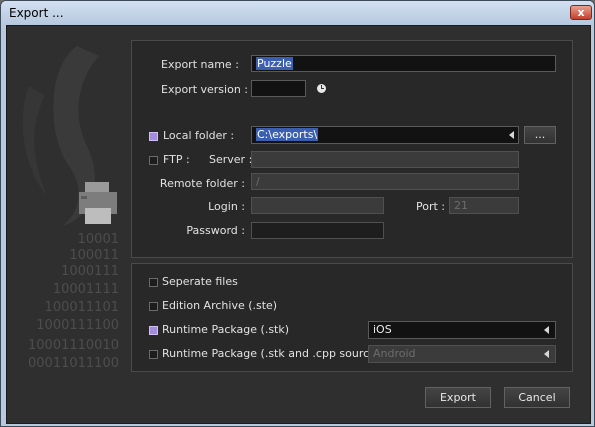 The height and width of the screenshot is (427, 595). Describe the element at coordinates (462, 354) in the screenshot. I see `runtime-source-platform-select: Android` at that location.